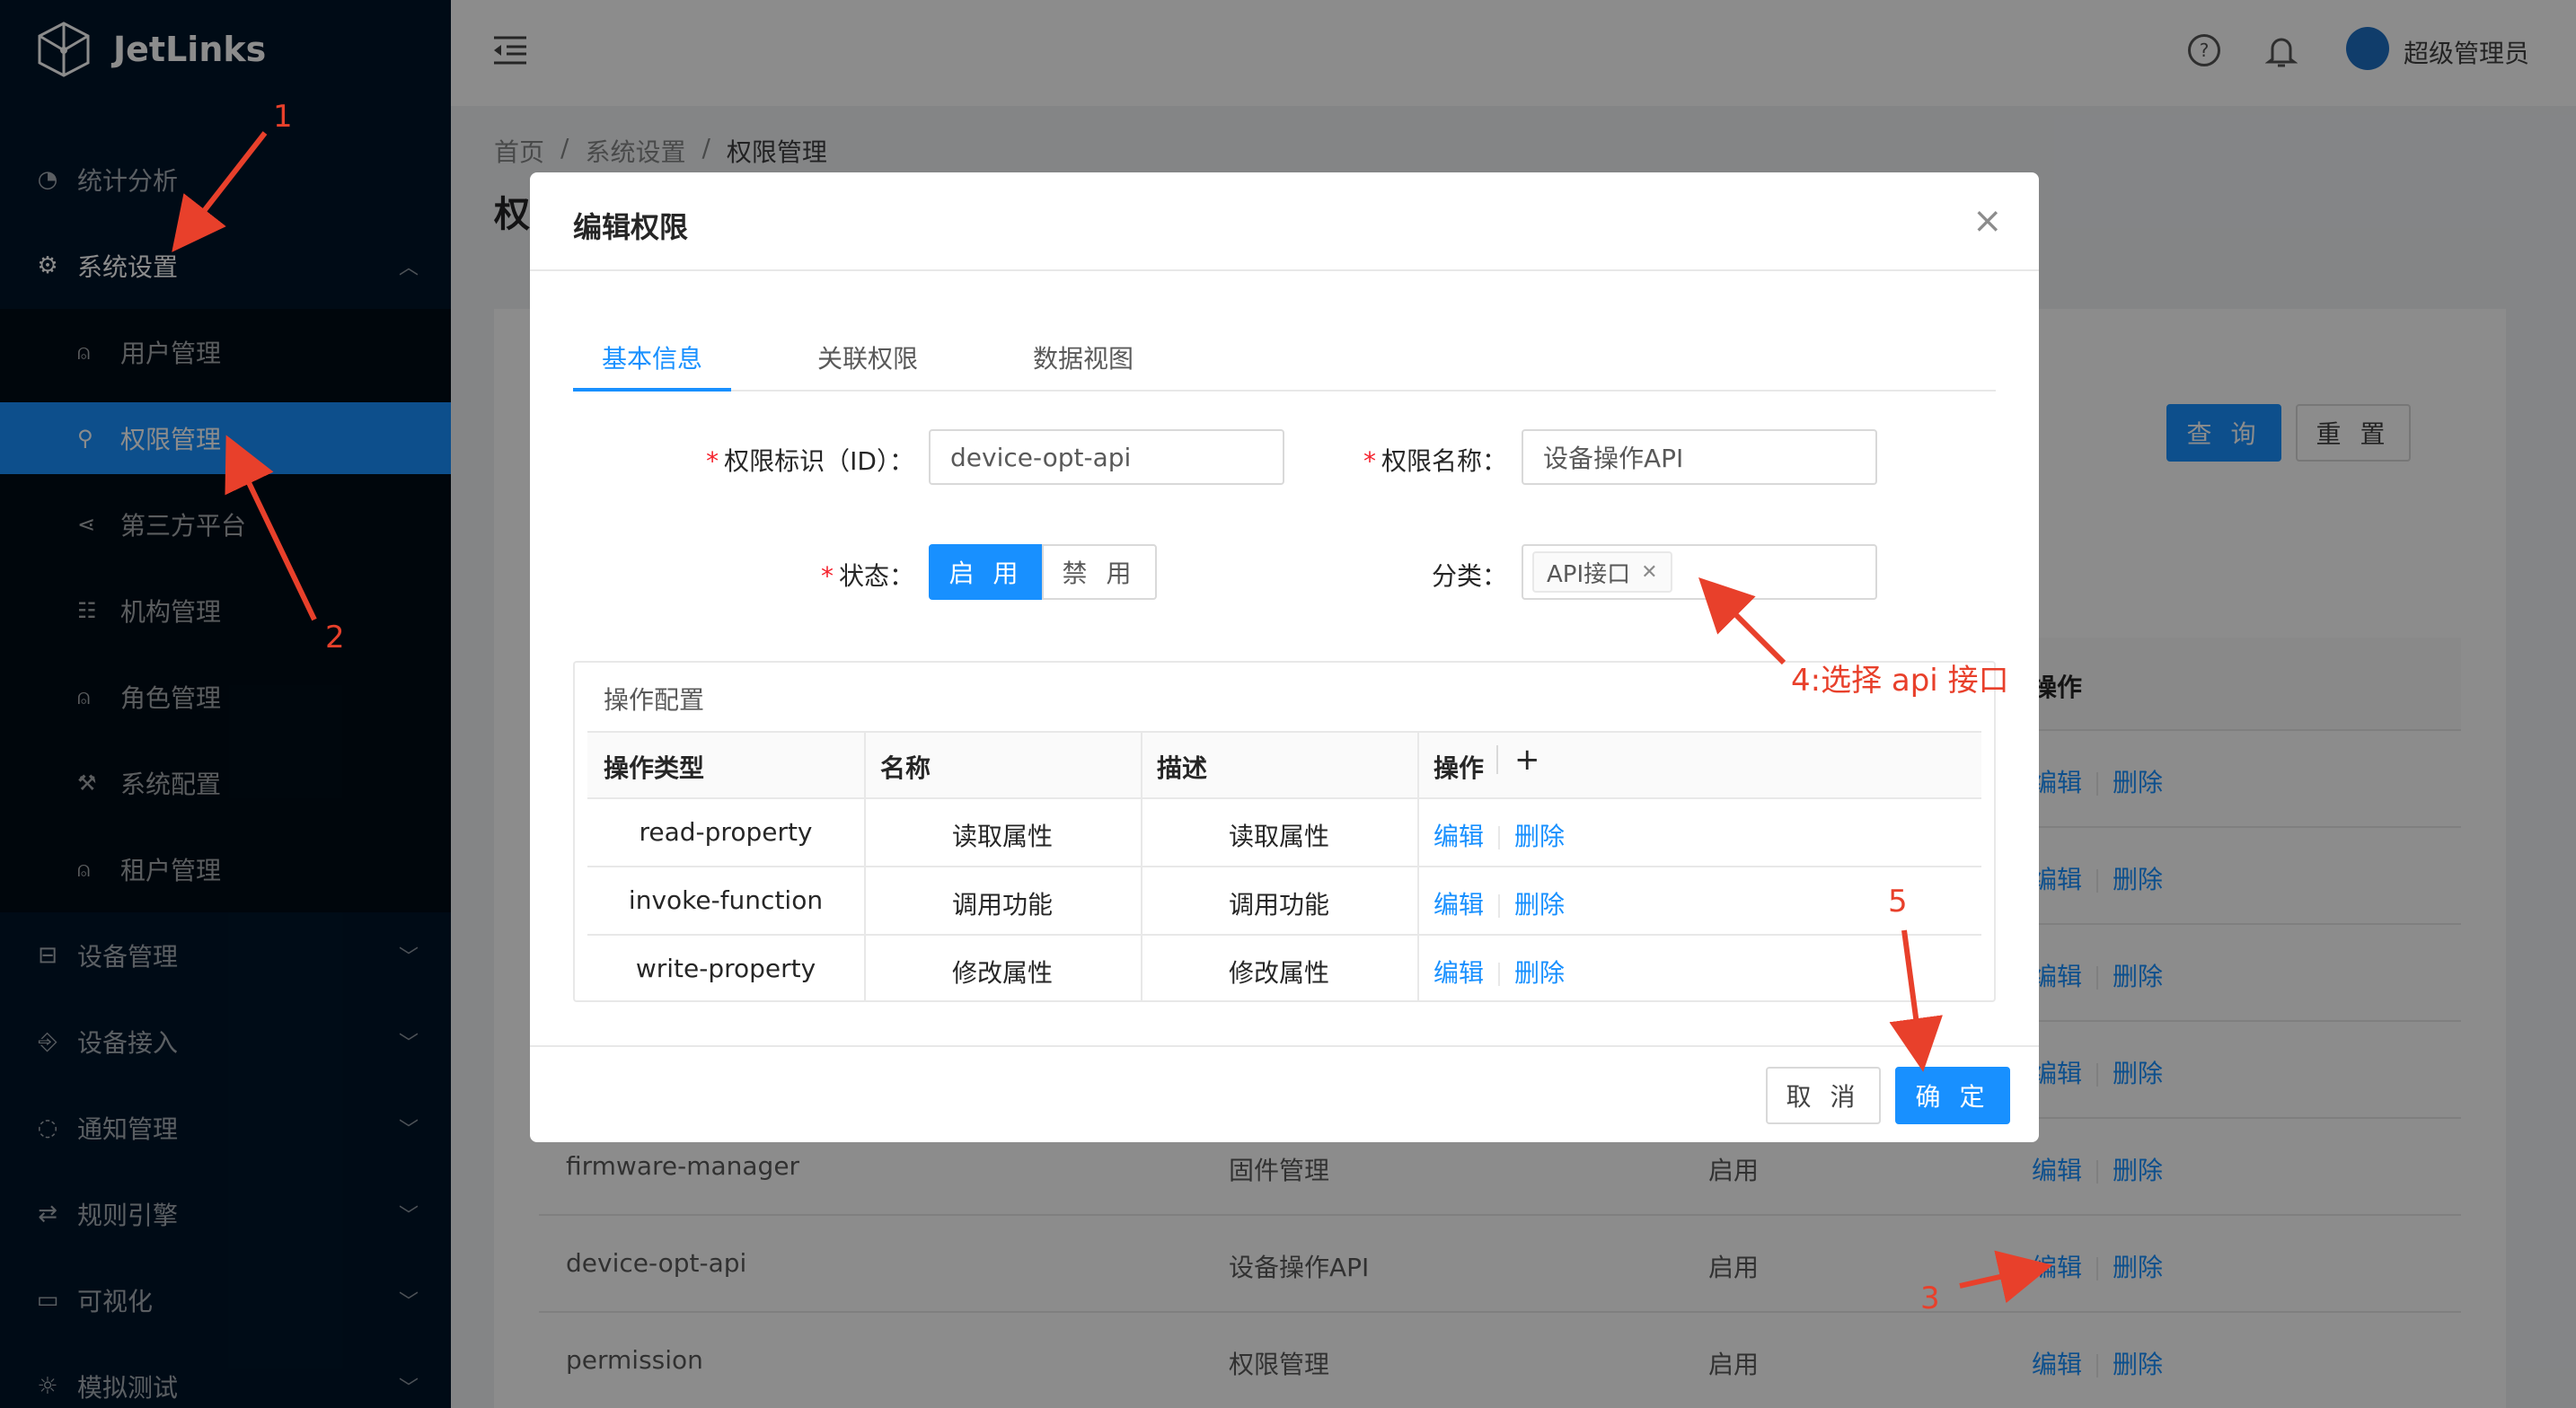  Describe the element at coordinates (1900, 681) in the screenshot. I see `annotation-4: 4:选择 api 接口` at that location.